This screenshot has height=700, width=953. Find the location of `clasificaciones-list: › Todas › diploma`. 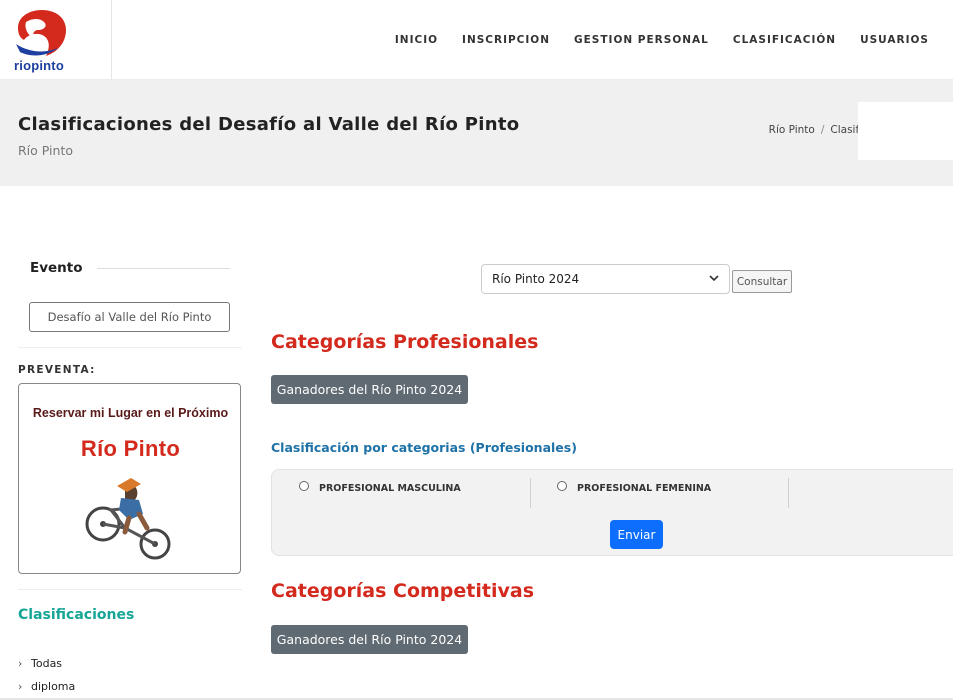

clasificaciones-list: › Todas › diploma is located at coordinates (46, 675).